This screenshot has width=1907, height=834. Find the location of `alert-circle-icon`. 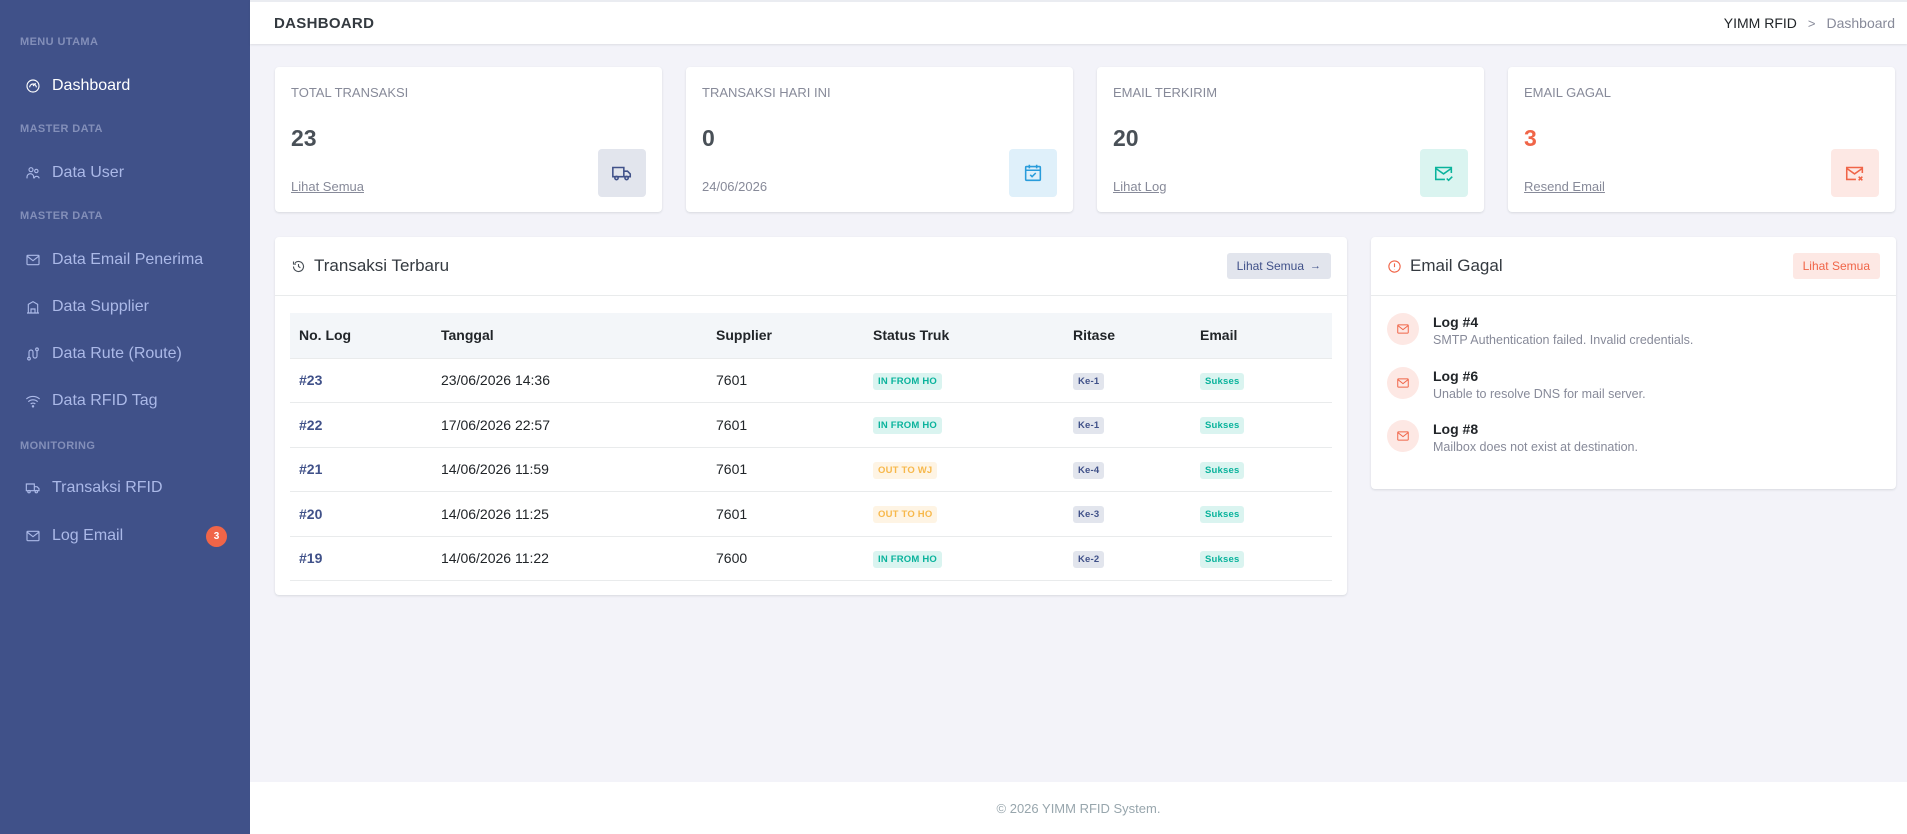

alert-circle-icon is located at coordinates (1394, 266).